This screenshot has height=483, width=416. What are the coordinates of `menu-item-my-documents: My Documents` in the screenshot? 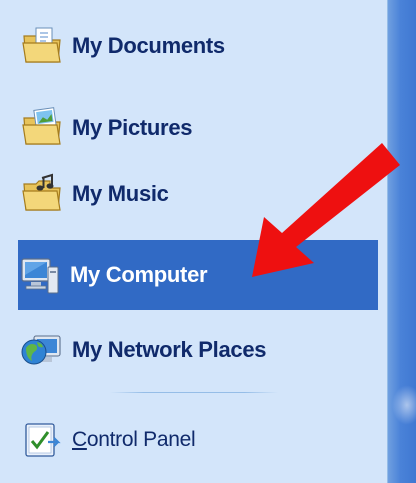 It's located at (199, 46).